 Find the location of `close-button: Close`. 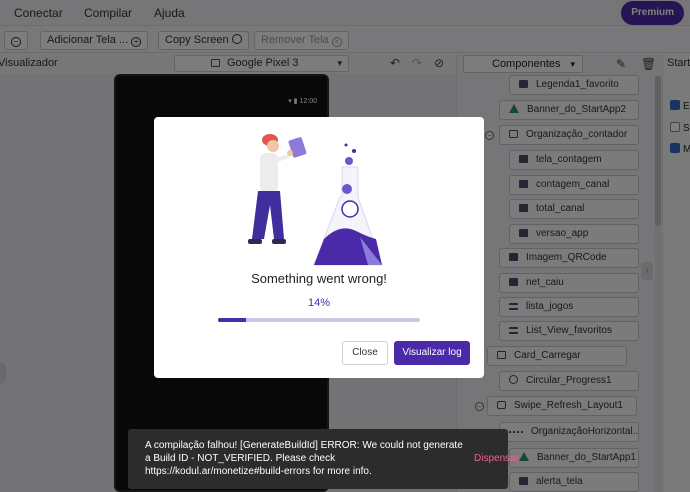

close-button: Close is located at coordinates (365, 353).